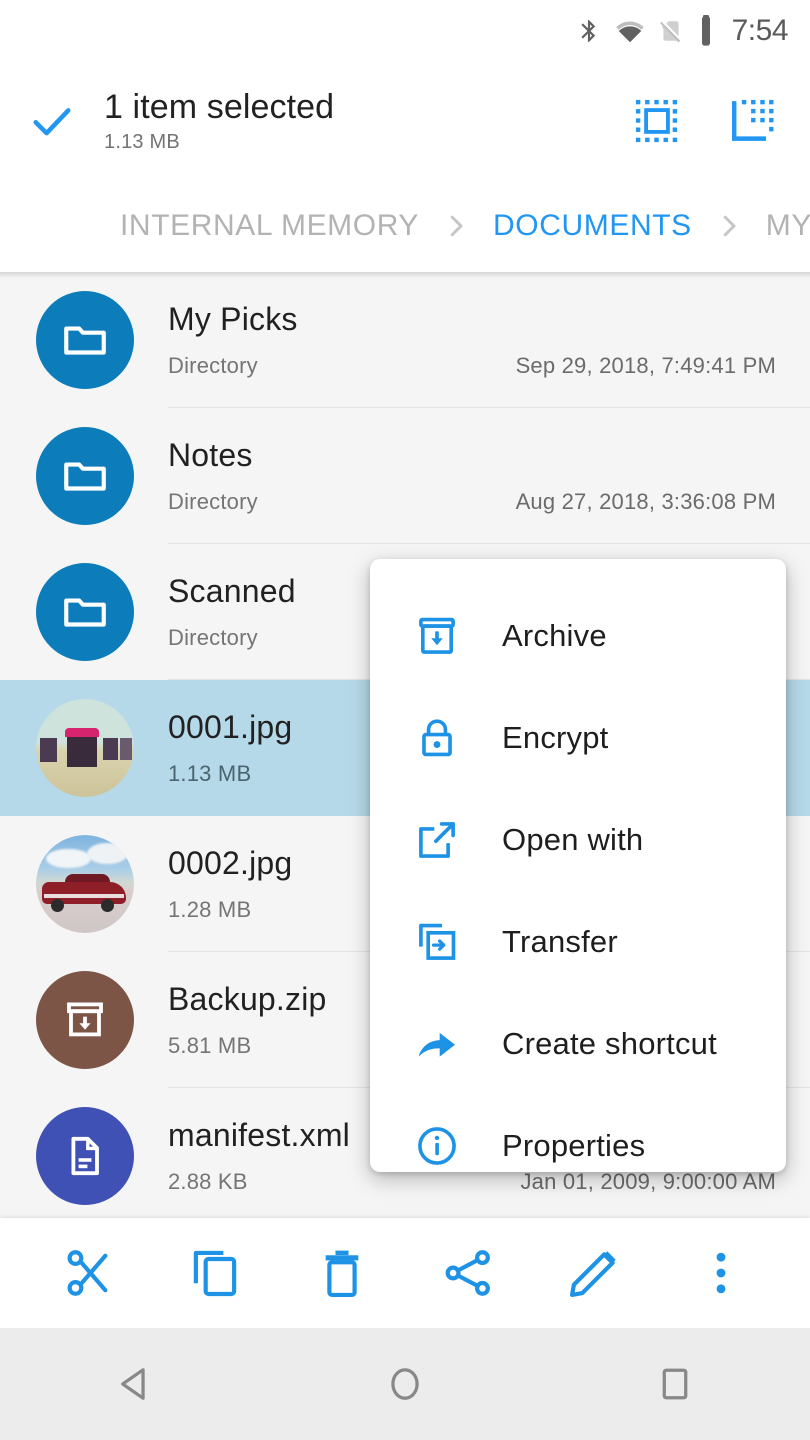  I want to click on shortcut-arrow-icon, so click(444, 1044).